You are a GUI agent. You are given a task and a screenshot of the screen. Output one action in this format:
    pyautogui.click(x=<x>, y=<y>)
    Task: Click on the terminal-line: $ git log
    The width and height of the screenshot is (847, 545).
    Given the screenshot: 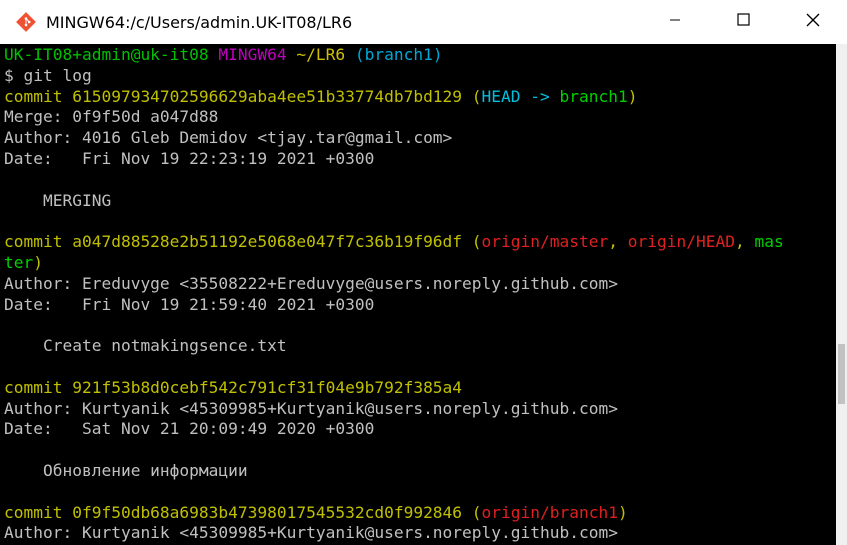 What is the action you would take?
    pyautogui.click(x=420, y=76)
    